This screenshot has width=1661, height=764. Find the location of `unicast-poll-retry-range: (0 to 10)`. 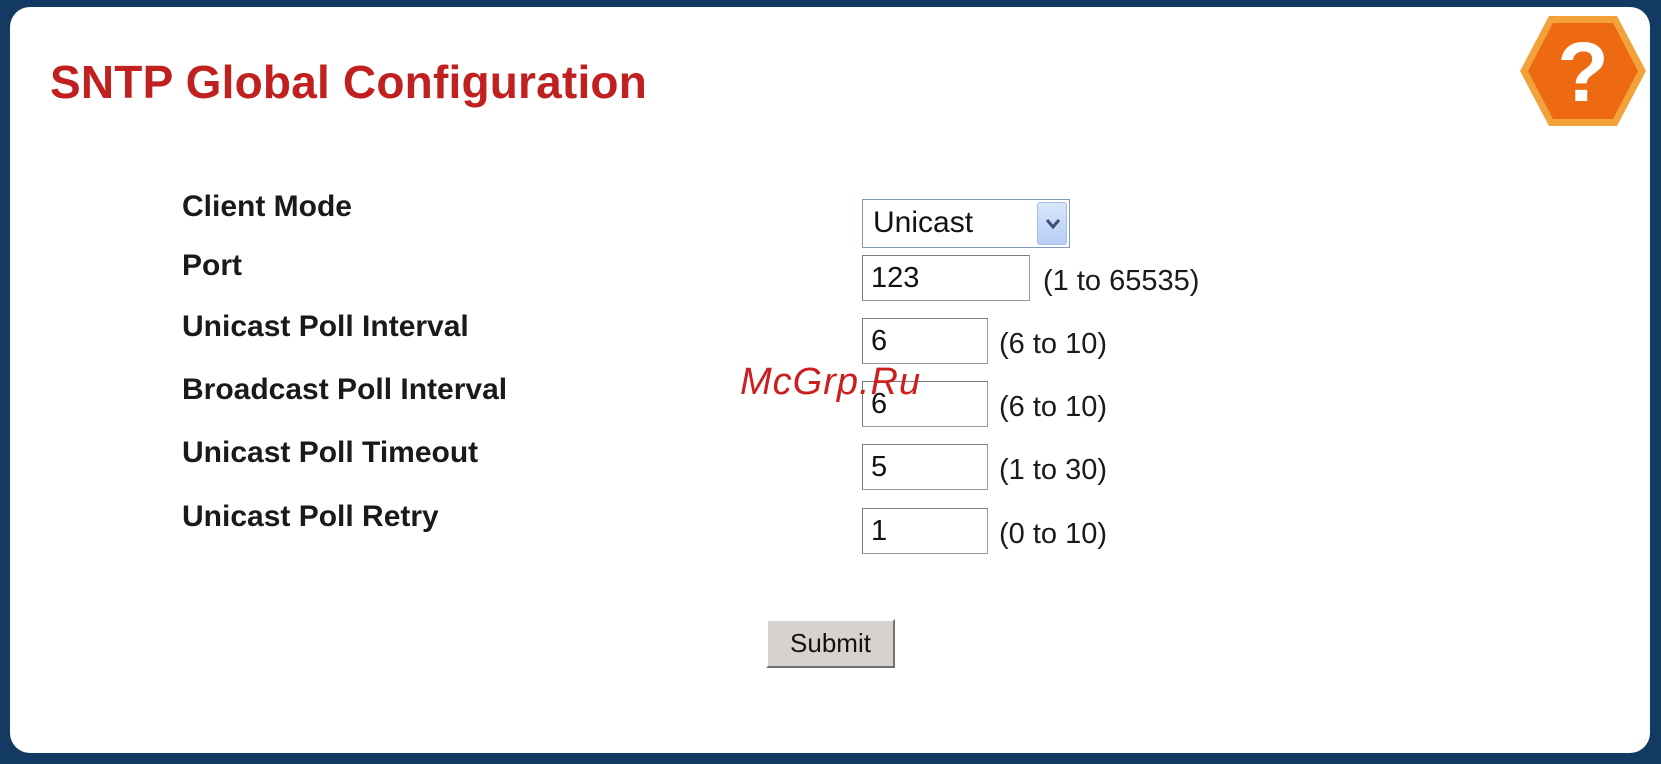

unicast-poll-retry-range: (0 to 10) is located at coordinates (1053, 534).